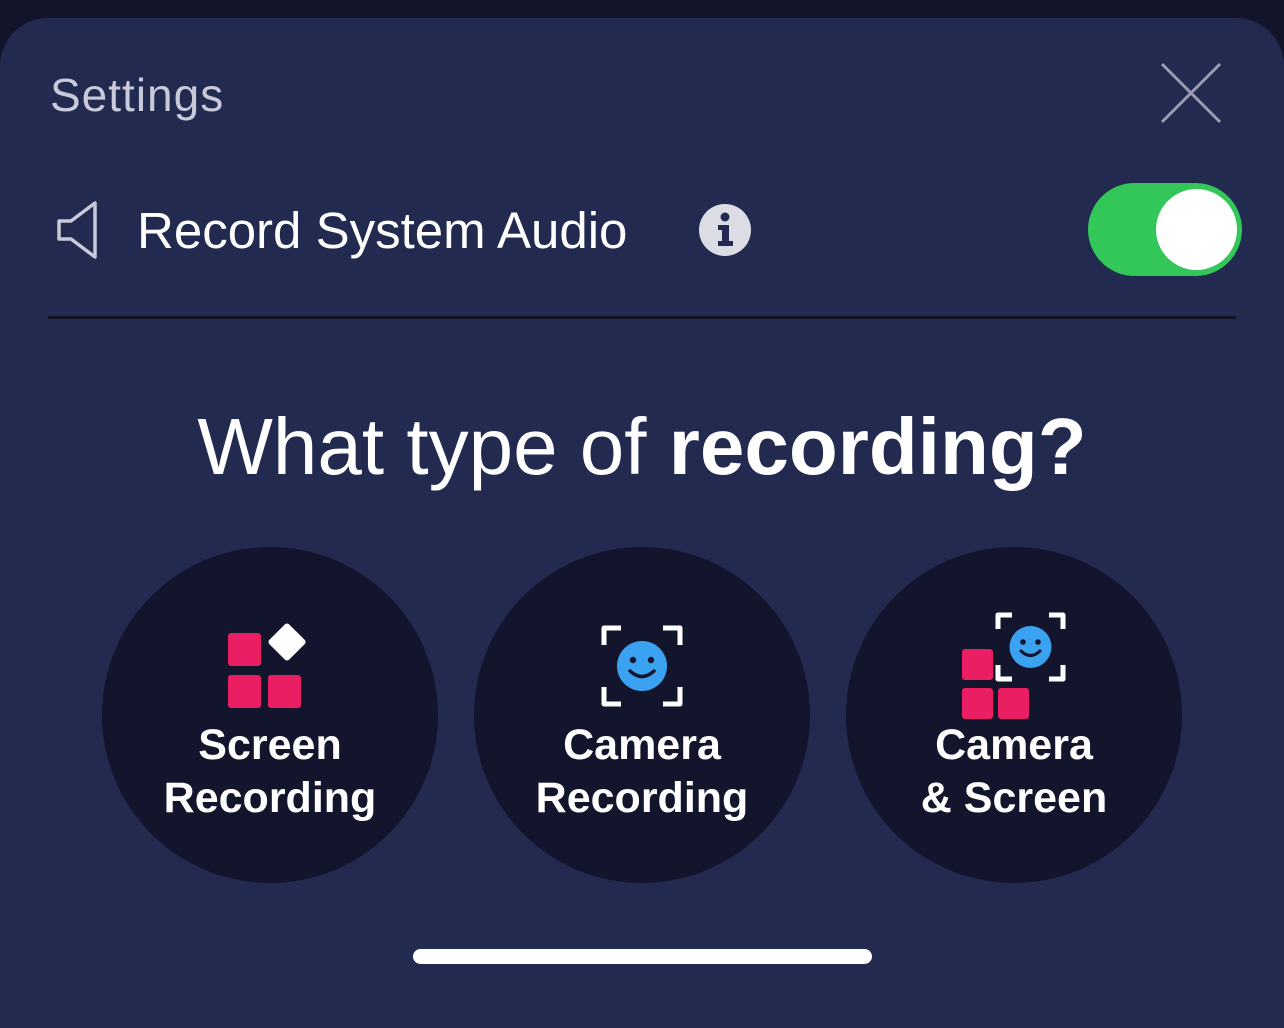 This screenshot has width=1284, height=1028. What do you see at coordinates (270, 745) in the screenshot?
I see `option-label-line1: Screen` at bounding box center [270, 745].